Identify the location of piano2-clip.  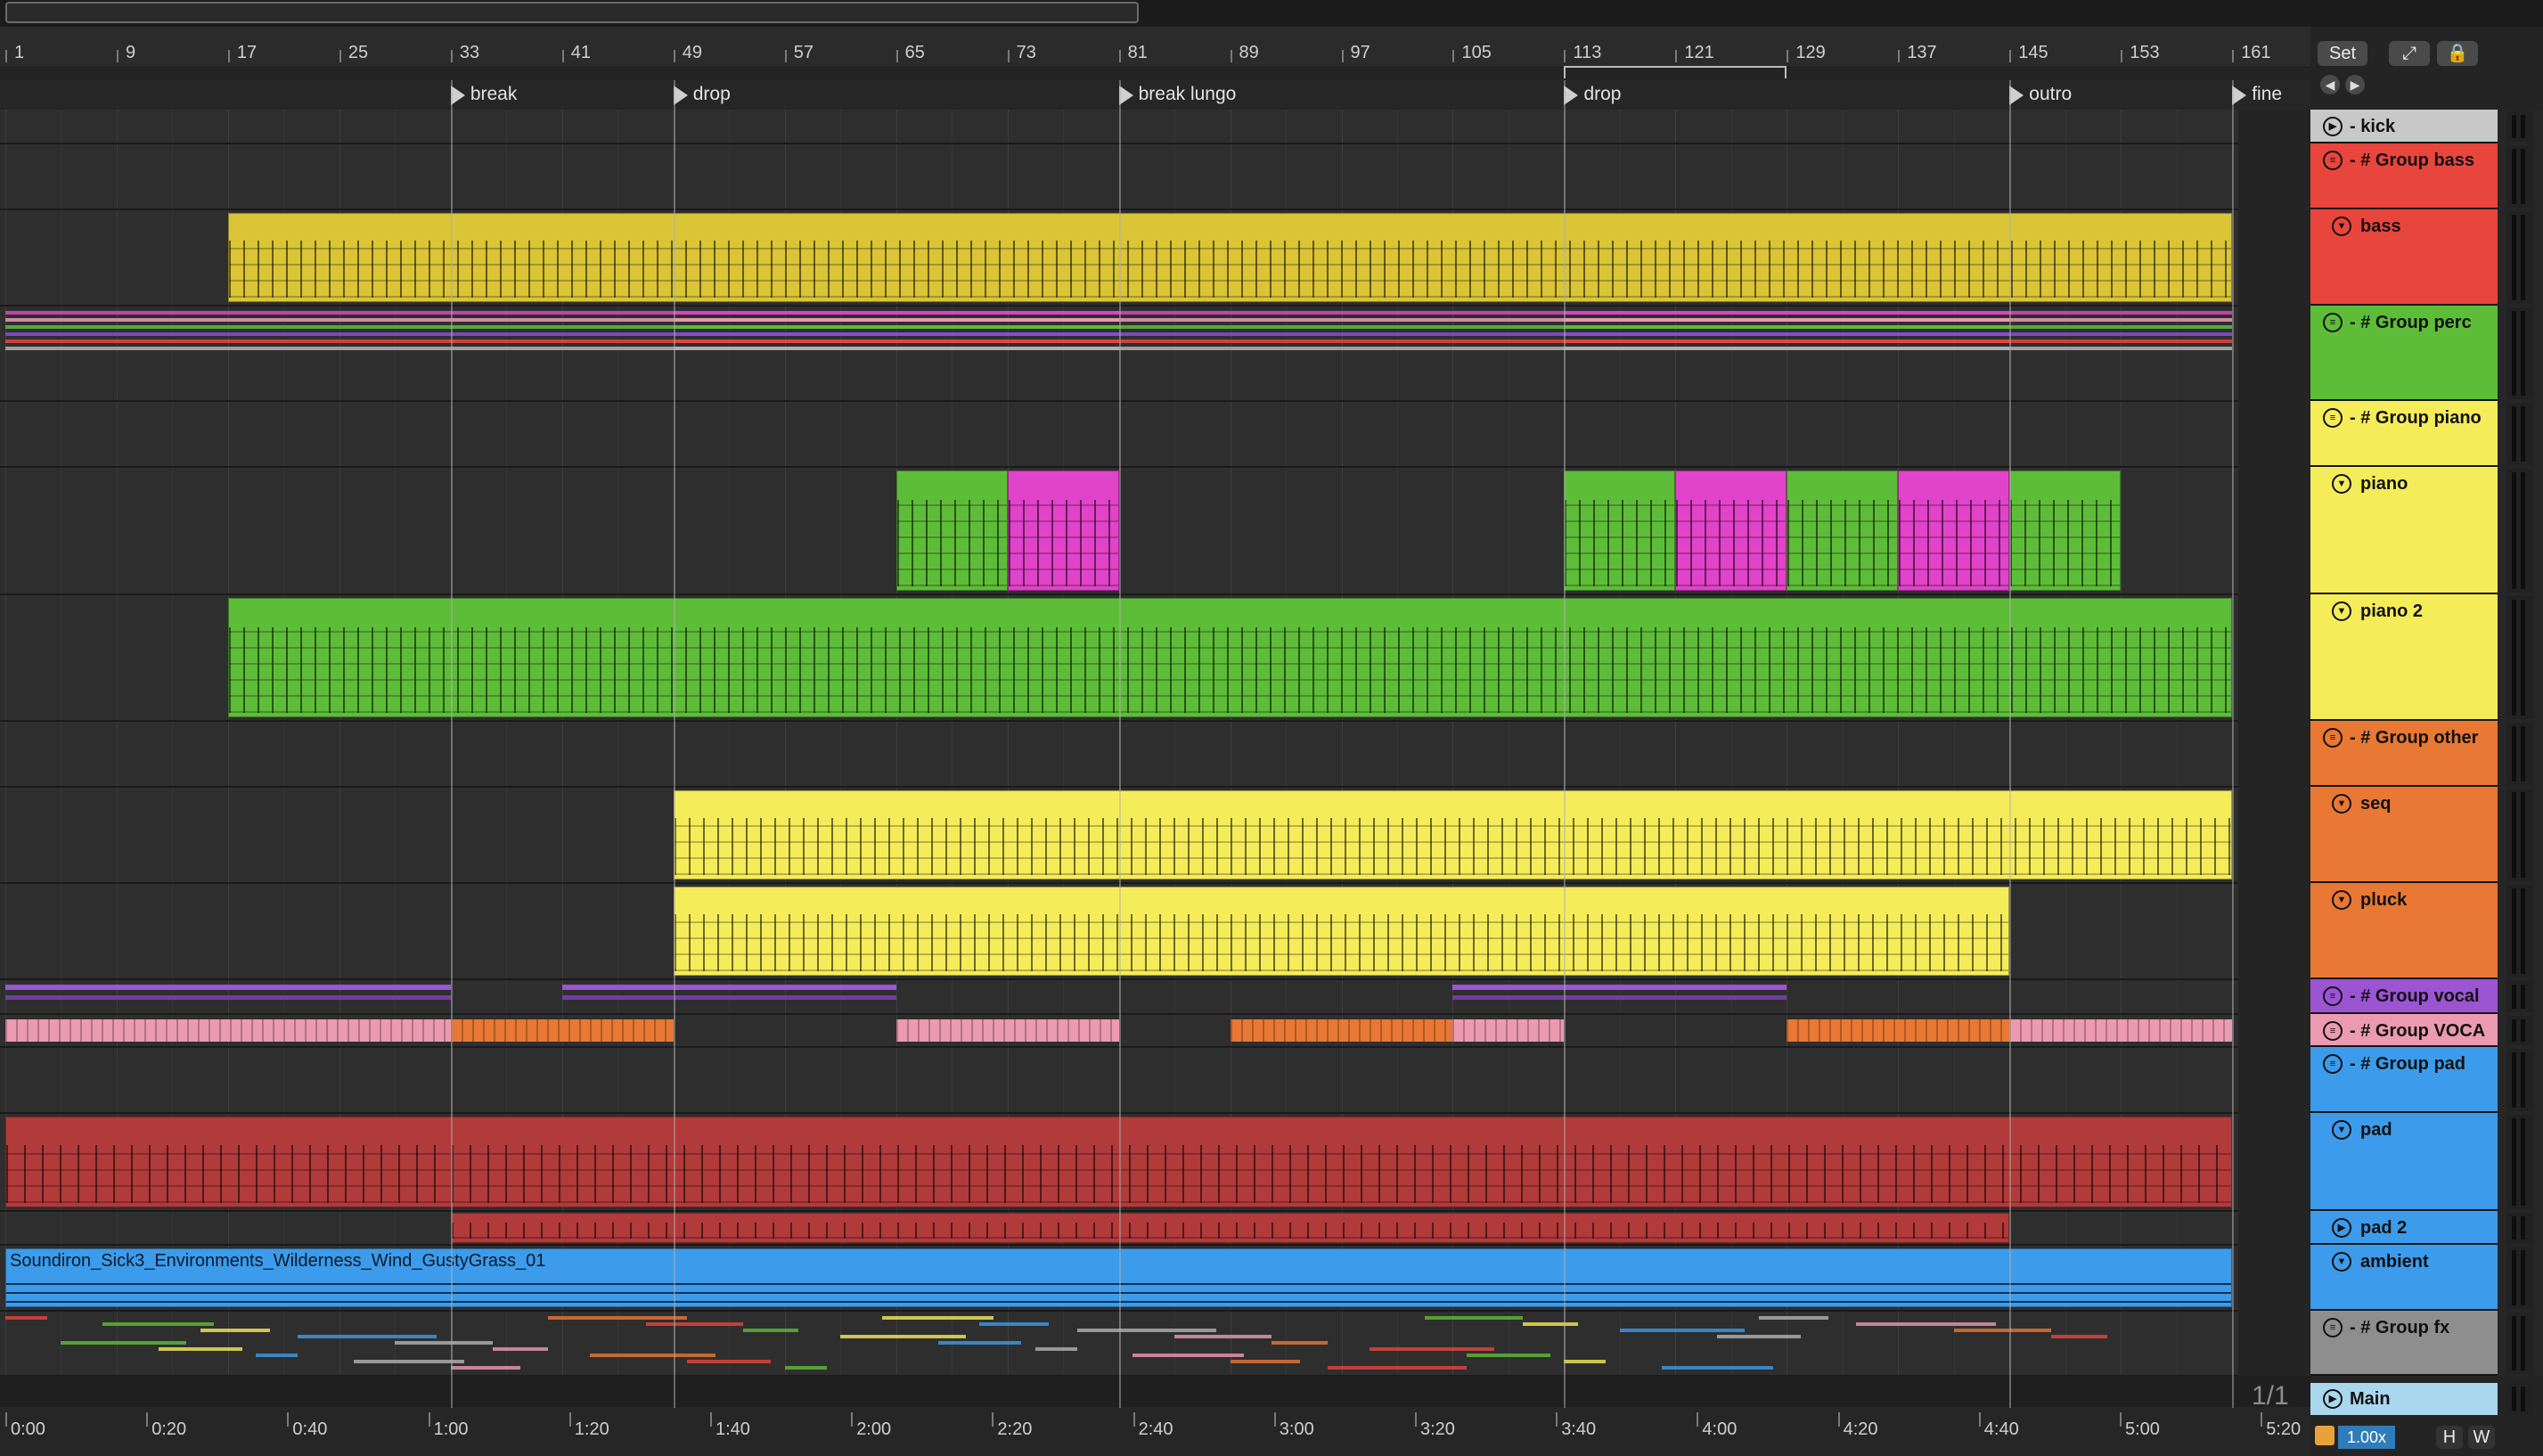
(1230, 657).